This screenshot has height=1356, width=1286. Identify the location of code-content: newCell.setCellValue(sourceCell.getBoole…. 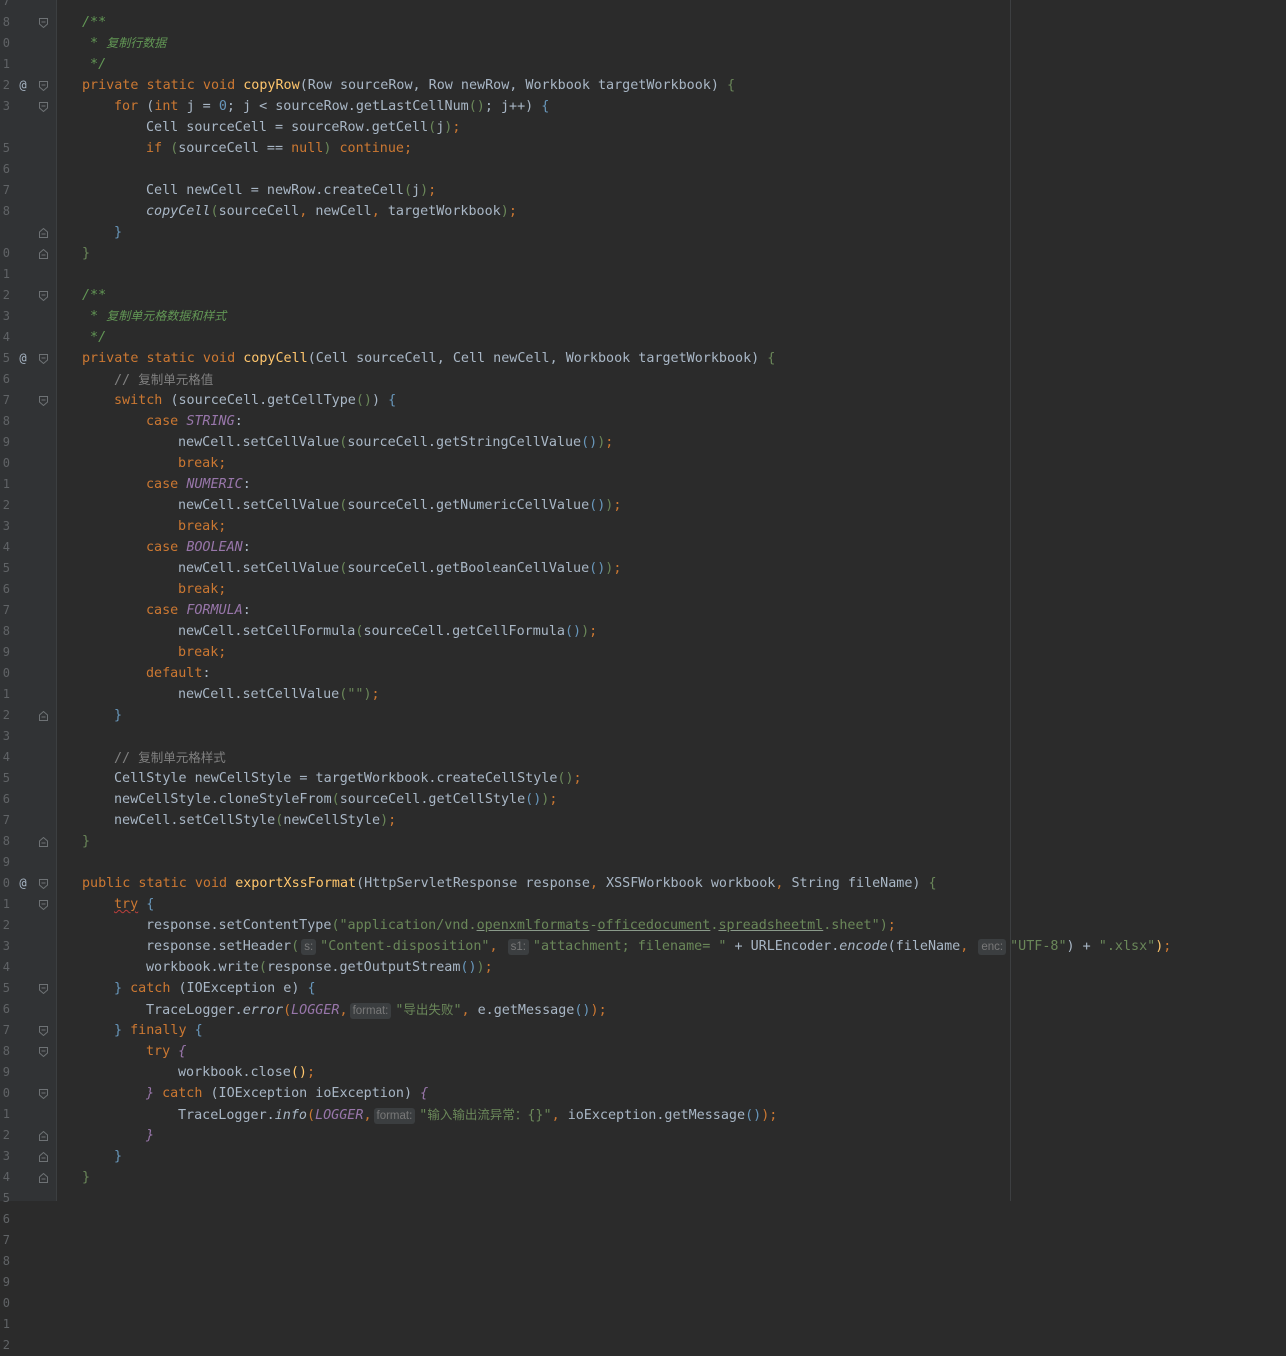
(399, 568).